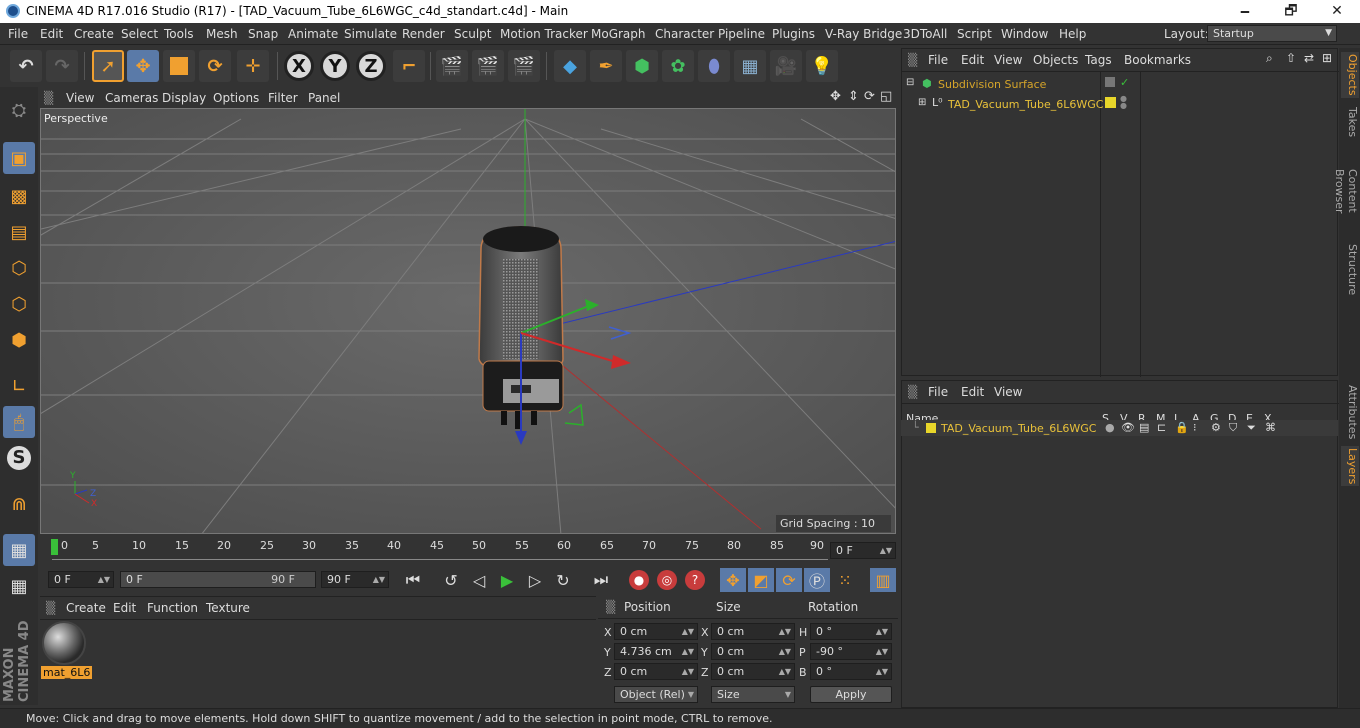 This screenshot has height=728, width=1360. What do you see at coordinates (488, 66) in the screenshot?
I see `render-picture-viewer-button: 🎬` at bounding box center [488, 66].